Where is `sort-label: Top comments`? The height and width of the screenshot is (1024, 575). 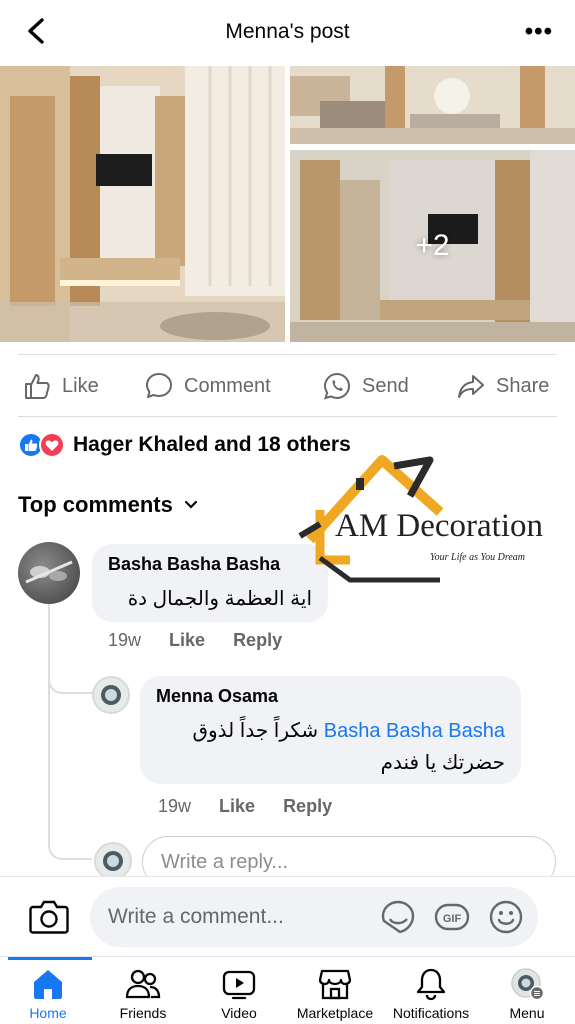 sort-label: Top comments is located at coordinates (95, 504).